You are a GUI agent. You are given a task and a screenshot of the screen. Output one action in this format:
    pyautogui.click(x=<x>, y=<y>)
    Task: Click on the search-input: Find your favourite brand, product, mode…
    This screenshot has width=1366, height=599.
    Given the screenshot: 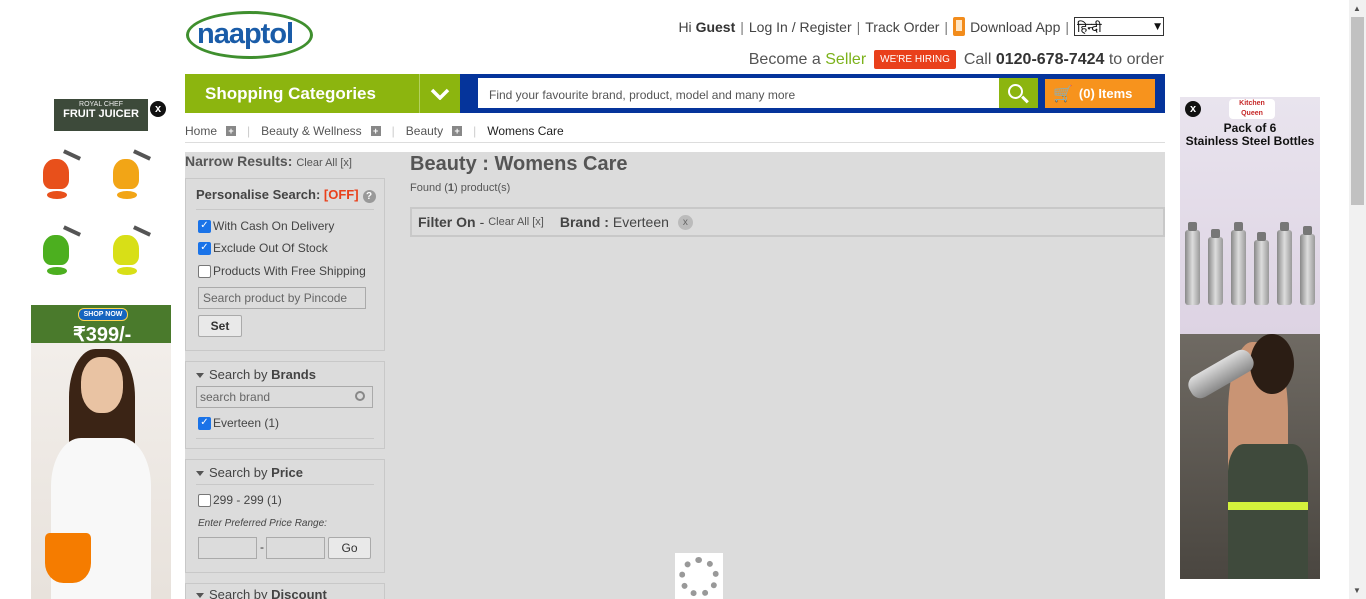 What is the action you would take?
    pyautogui.click(x=738, y=93)
    